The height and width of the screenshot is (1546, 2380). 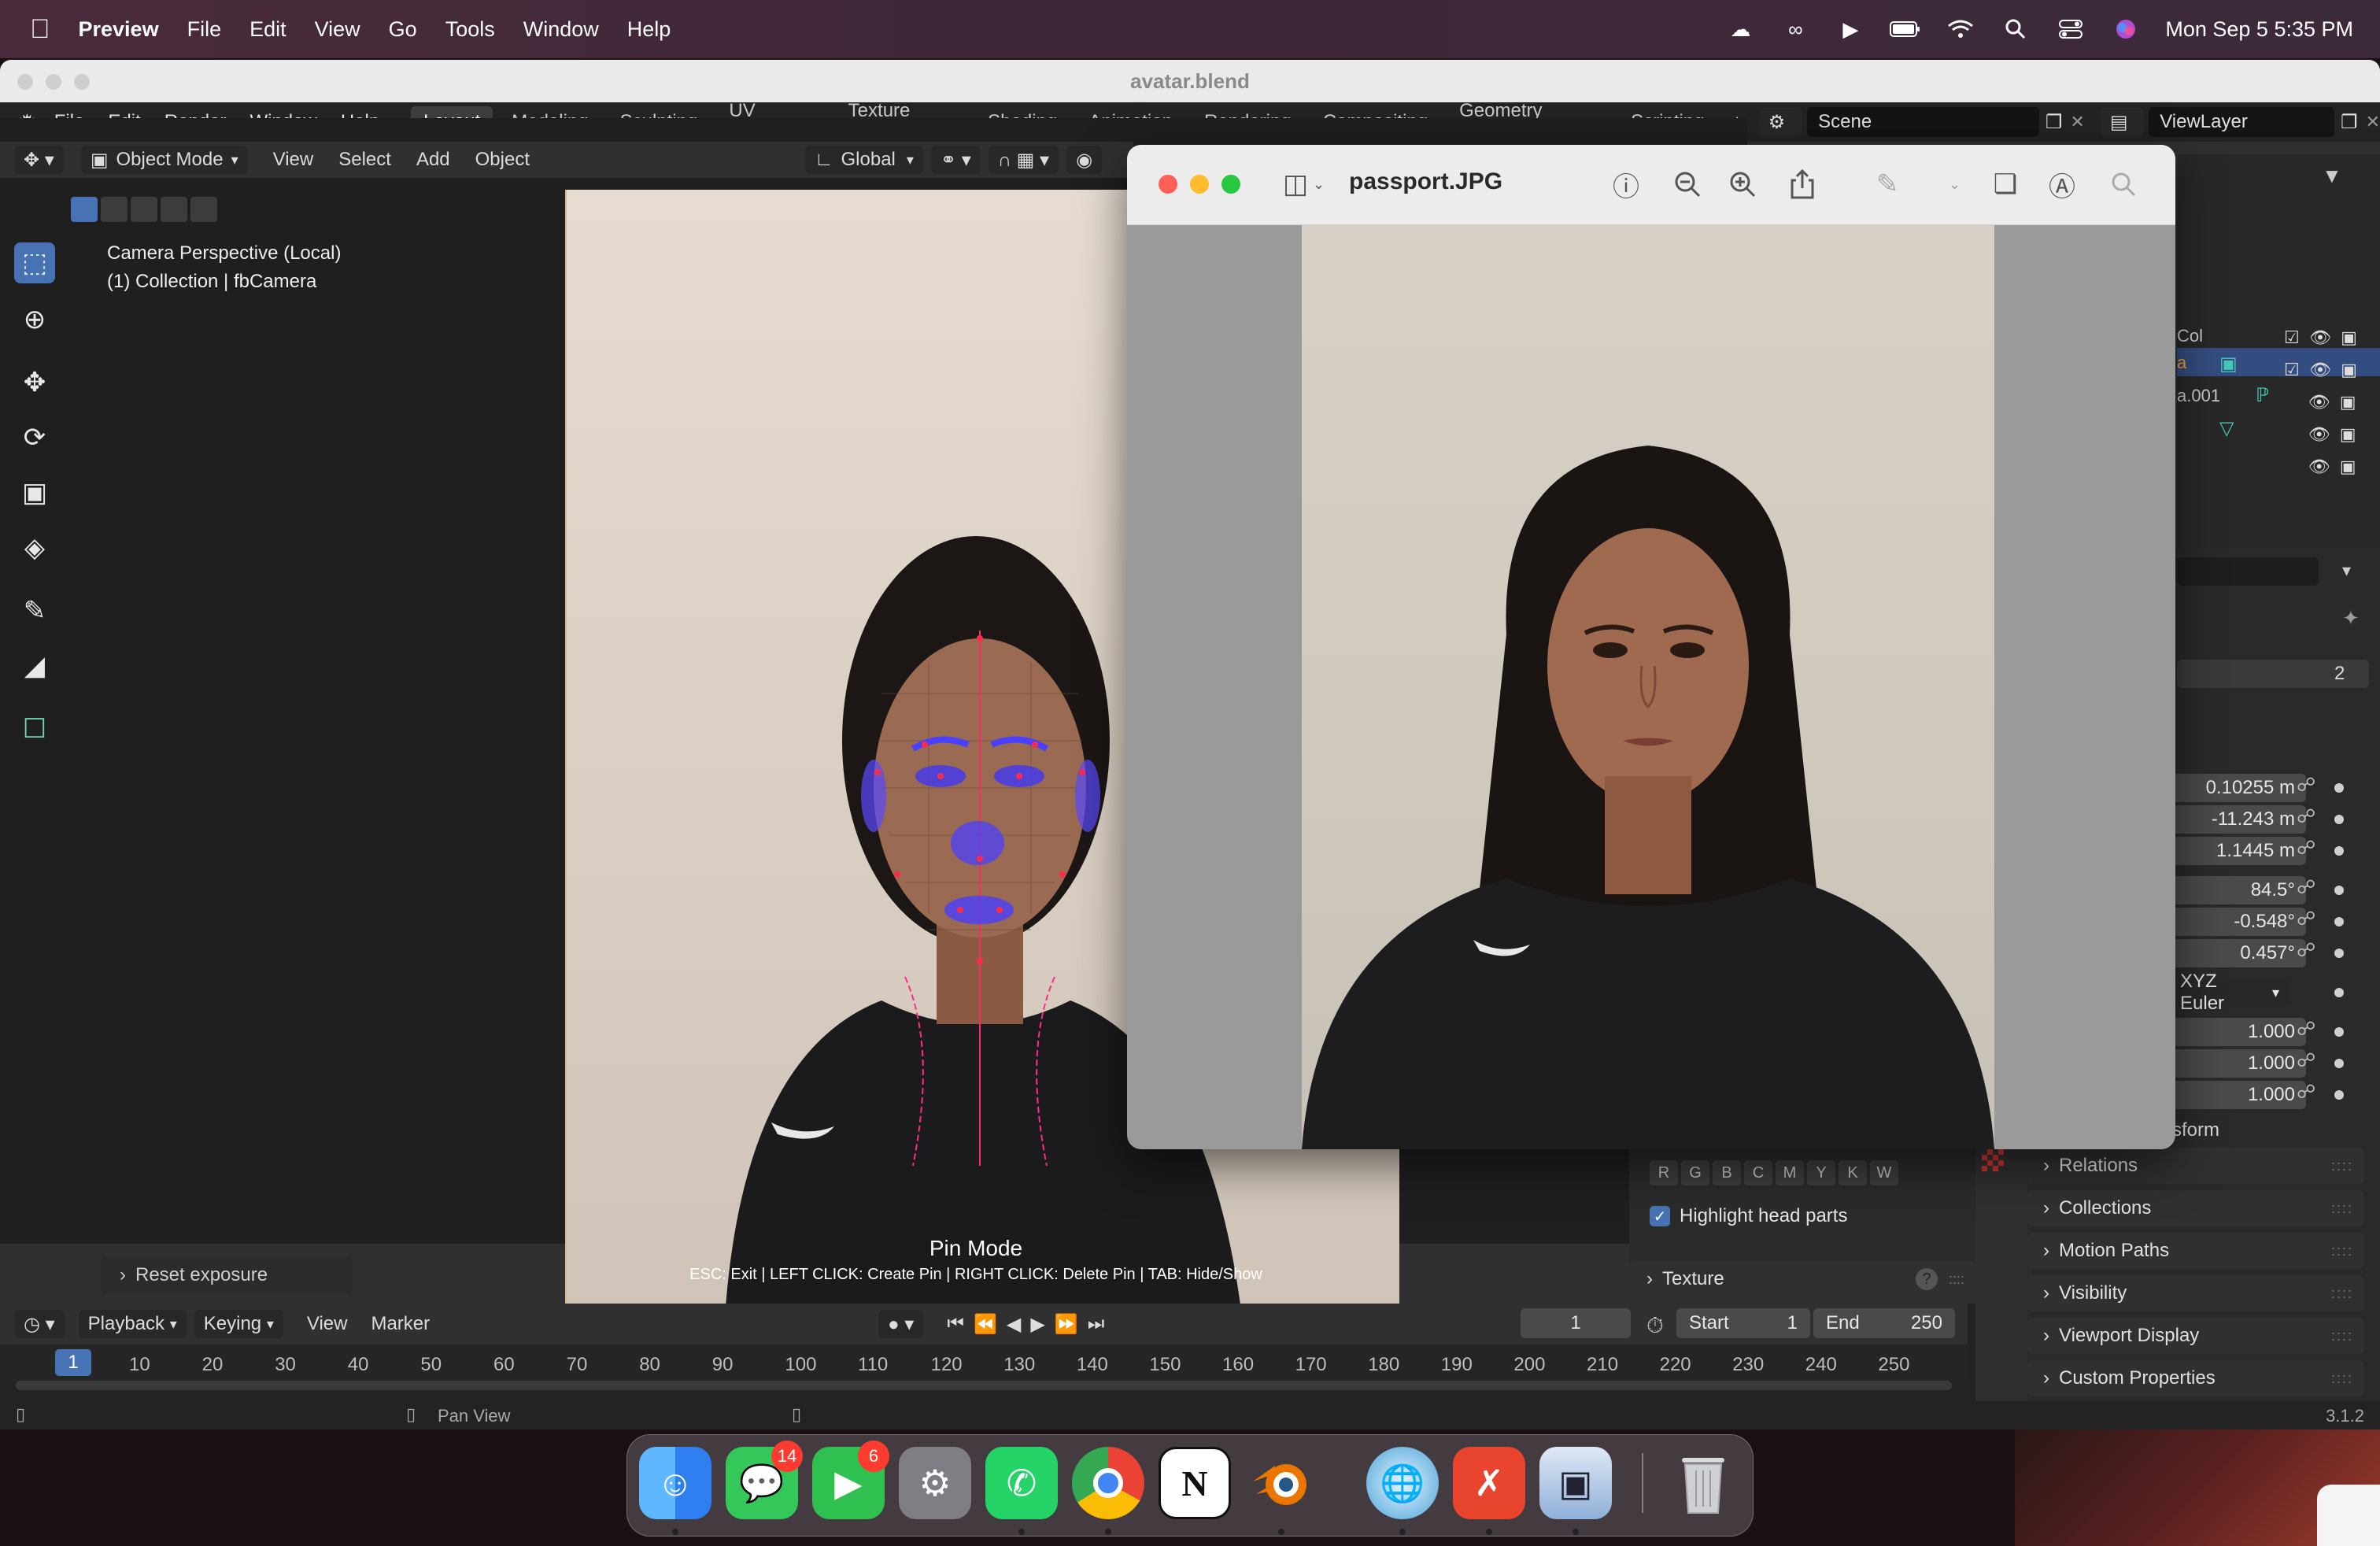 I want to click on end-frame-field: End 250, so click(x=1884, y=1323).